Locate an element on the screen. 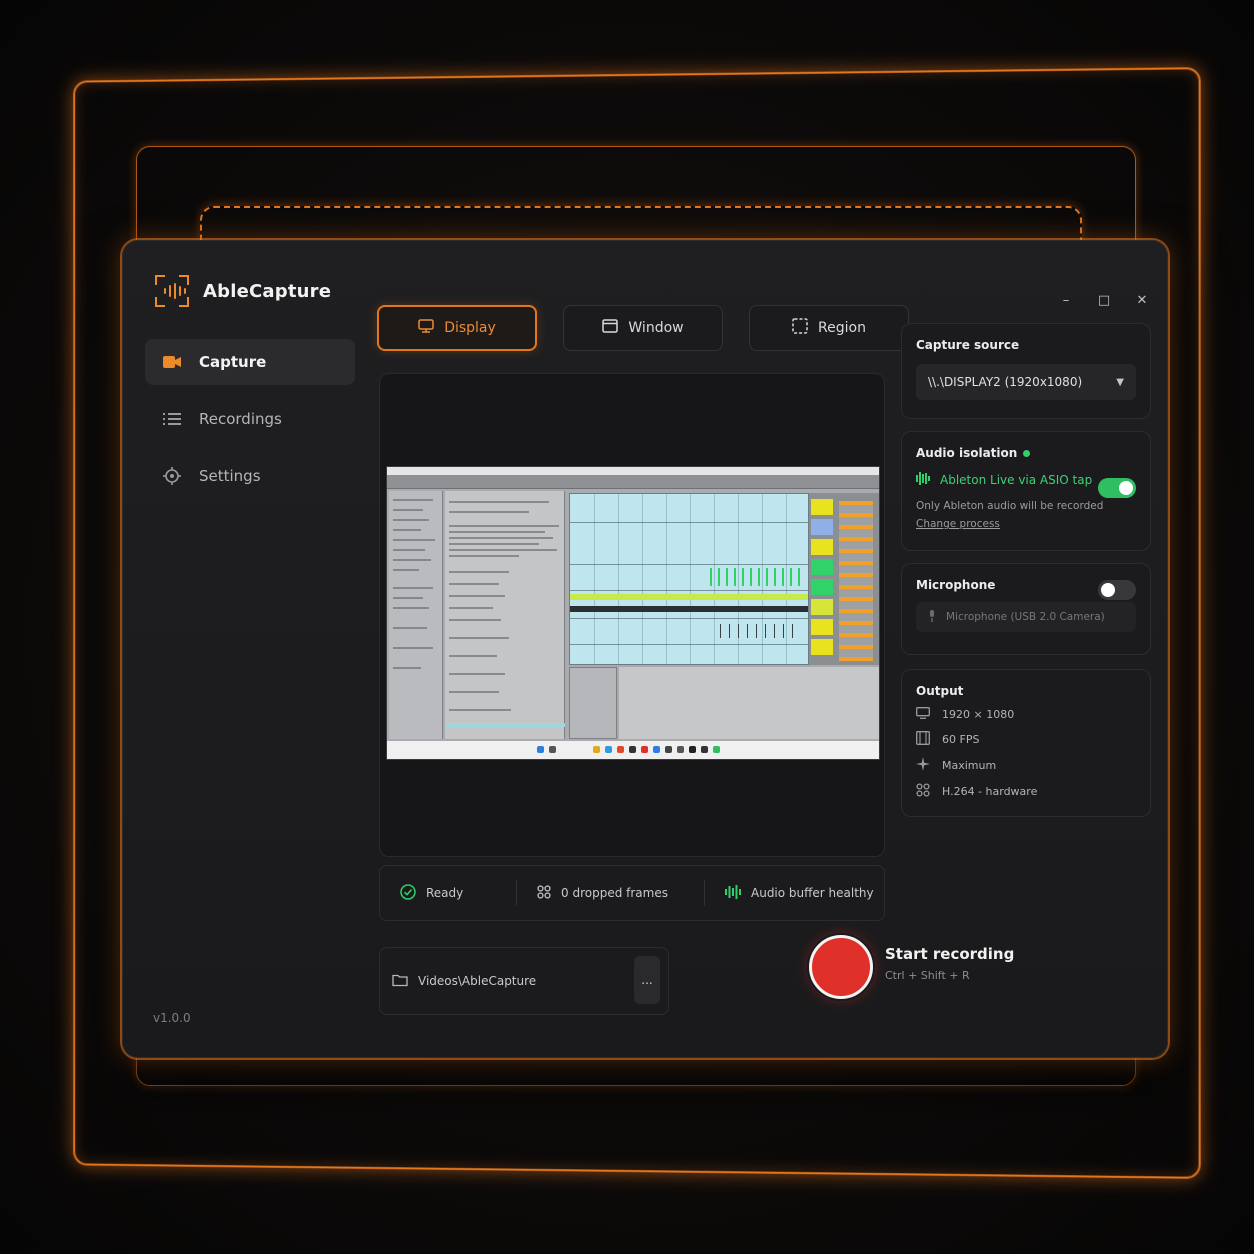  maximize-icon: □ is located at coordinates (1104, 300).